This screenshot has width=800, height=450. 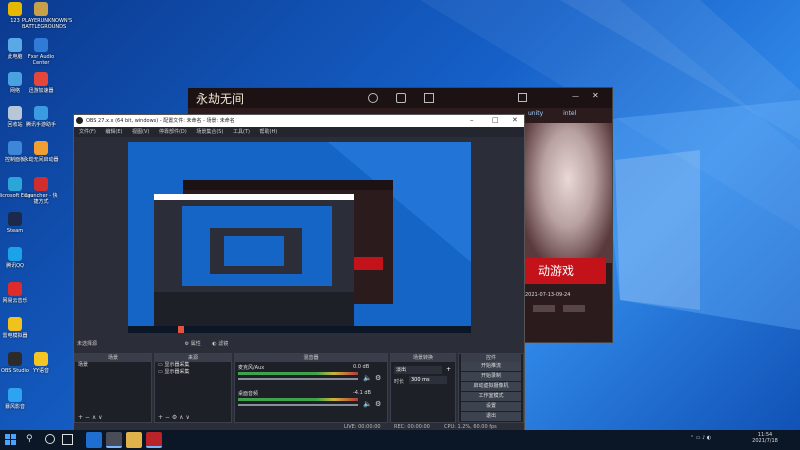 What do you see at coordinates (448, 369) in the screenshot?
I see `add-icon: +` at bounding box center [448, 369].